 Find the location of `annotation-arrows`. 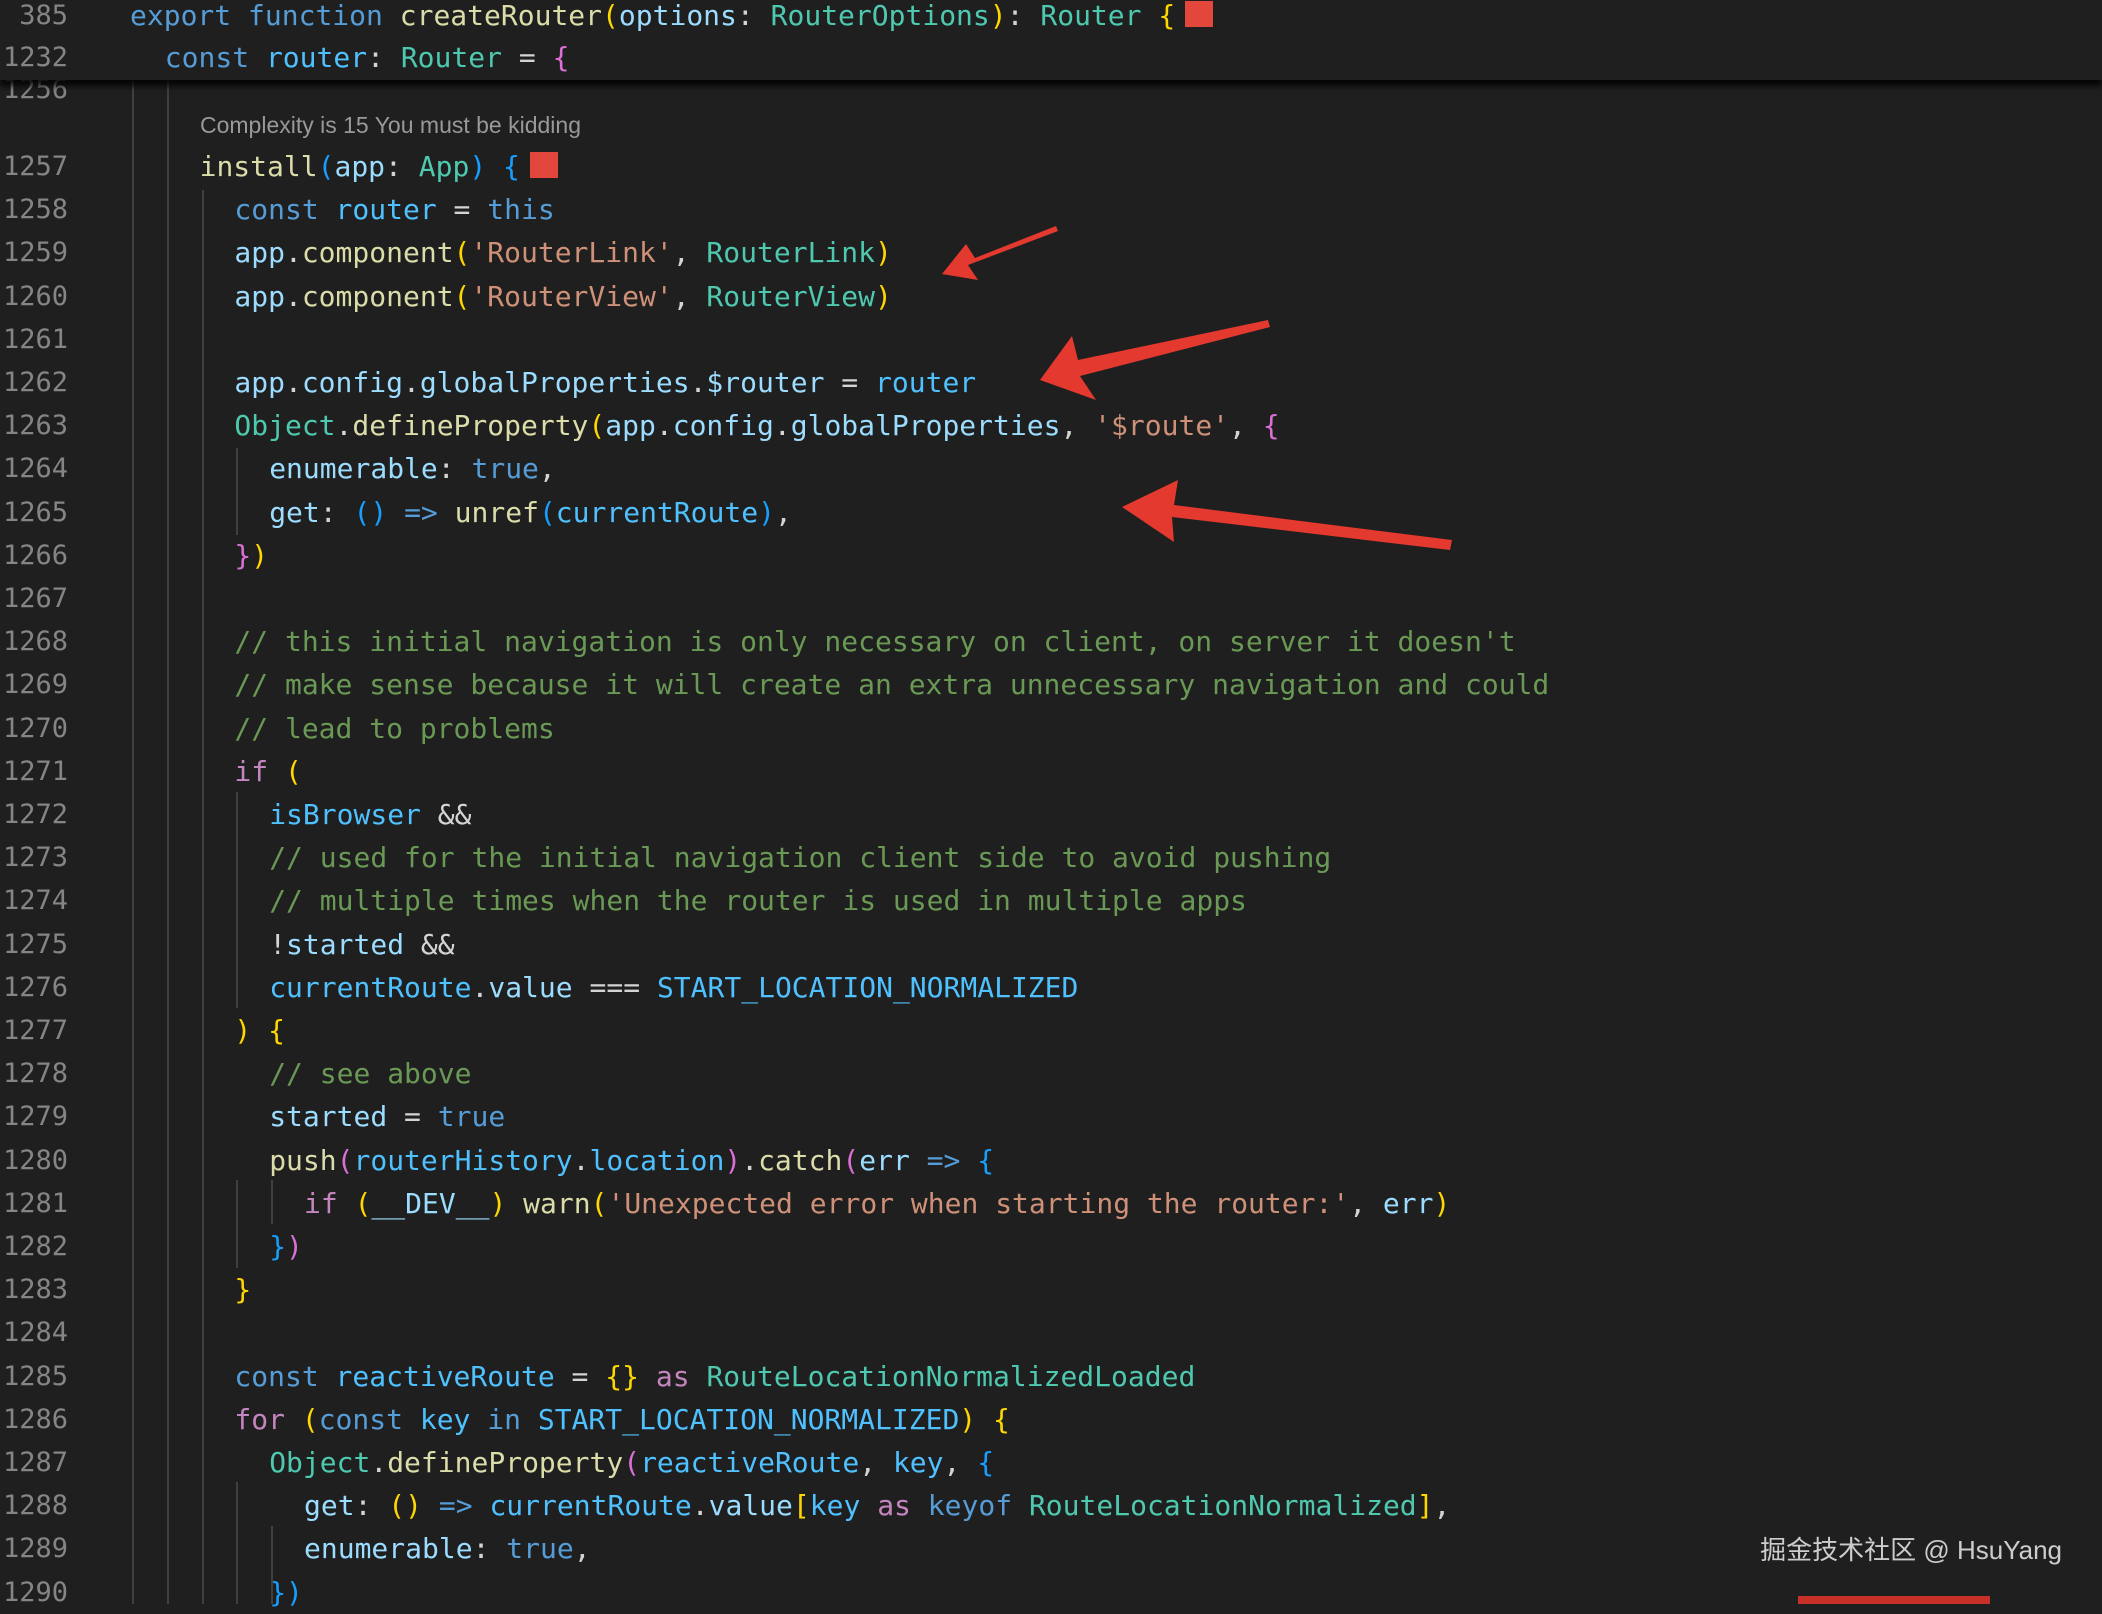

annotation-arrows is located at coordinates (1197, 388).